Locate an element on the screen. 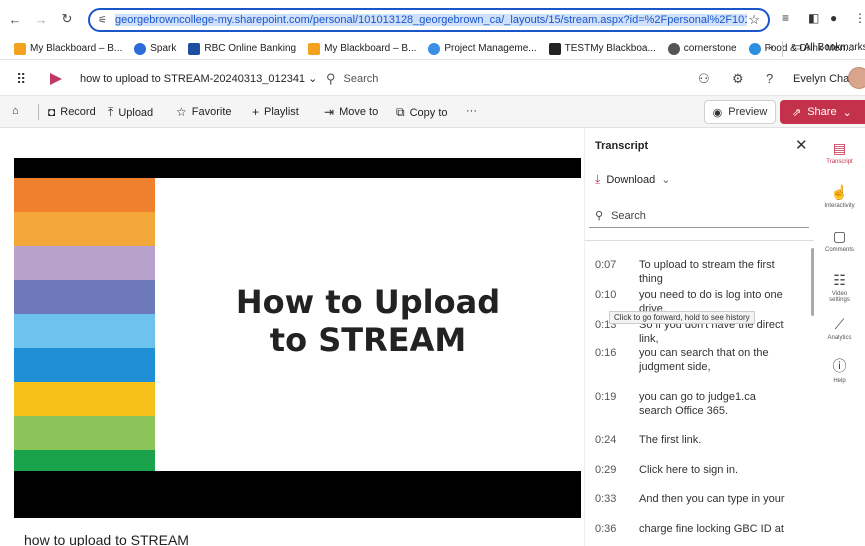 The height and width of the screenshot is (546, 865). search-input: ⚲ Search is located at coordinates (446, 79).